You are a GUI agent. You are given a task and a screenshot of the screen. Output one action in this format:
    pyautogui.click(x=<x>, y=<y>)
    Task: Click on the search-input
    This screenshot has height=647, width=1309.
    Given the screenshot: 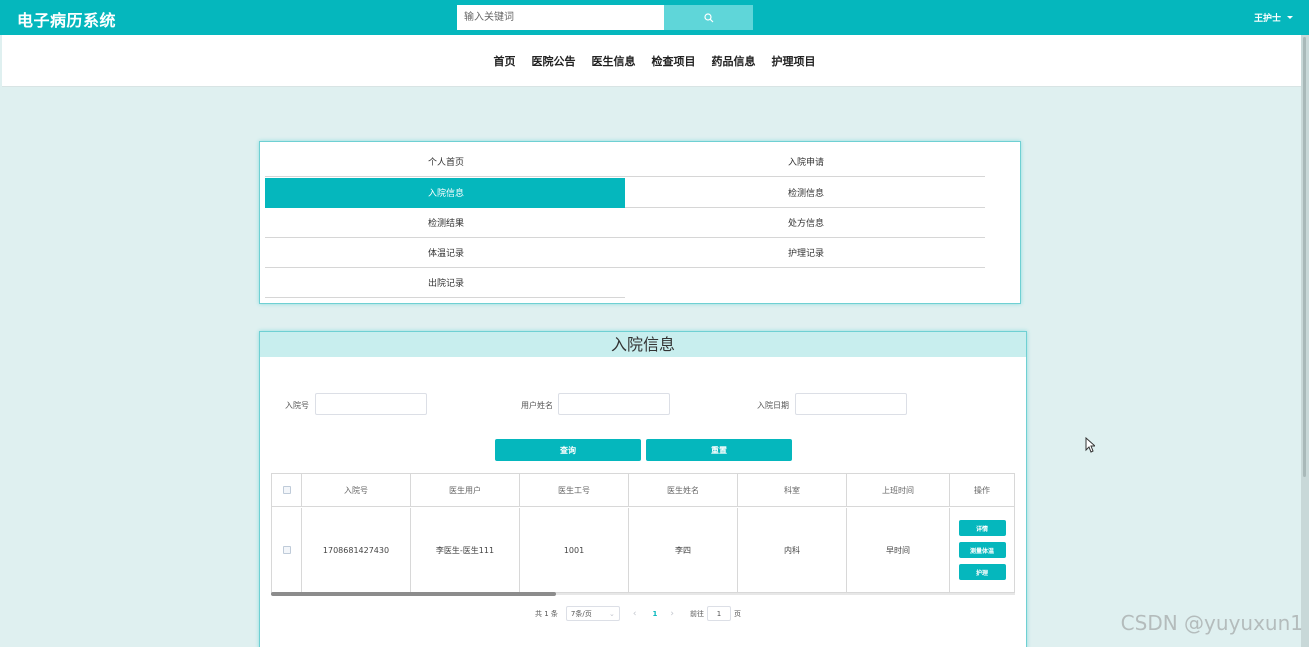 What is the action you would take?
    pyautogui.click(x=560, y=17)
    